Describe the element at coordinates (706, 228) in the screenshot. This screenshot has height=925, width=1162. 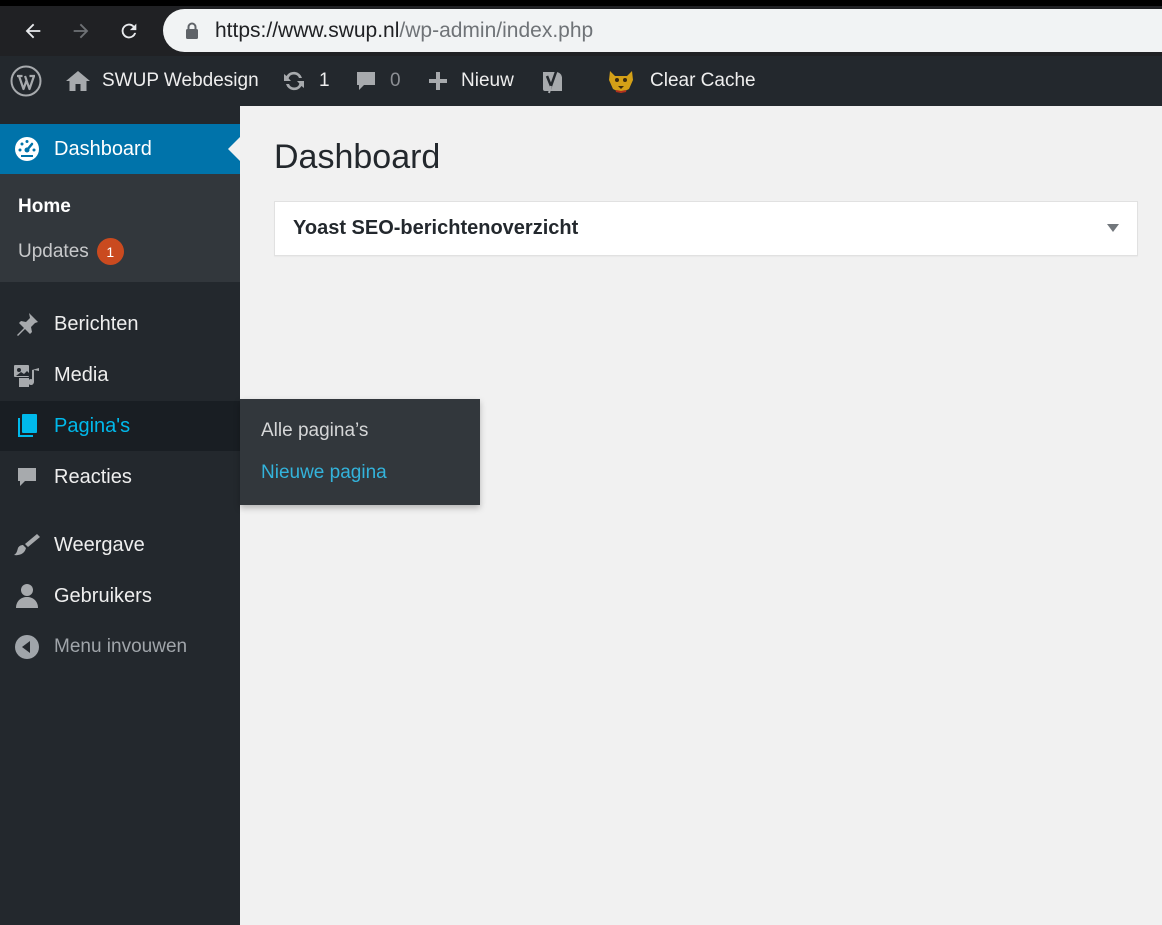
I see `yoast-widget: Yoast SEO-berichtenoverzicht` at that location.